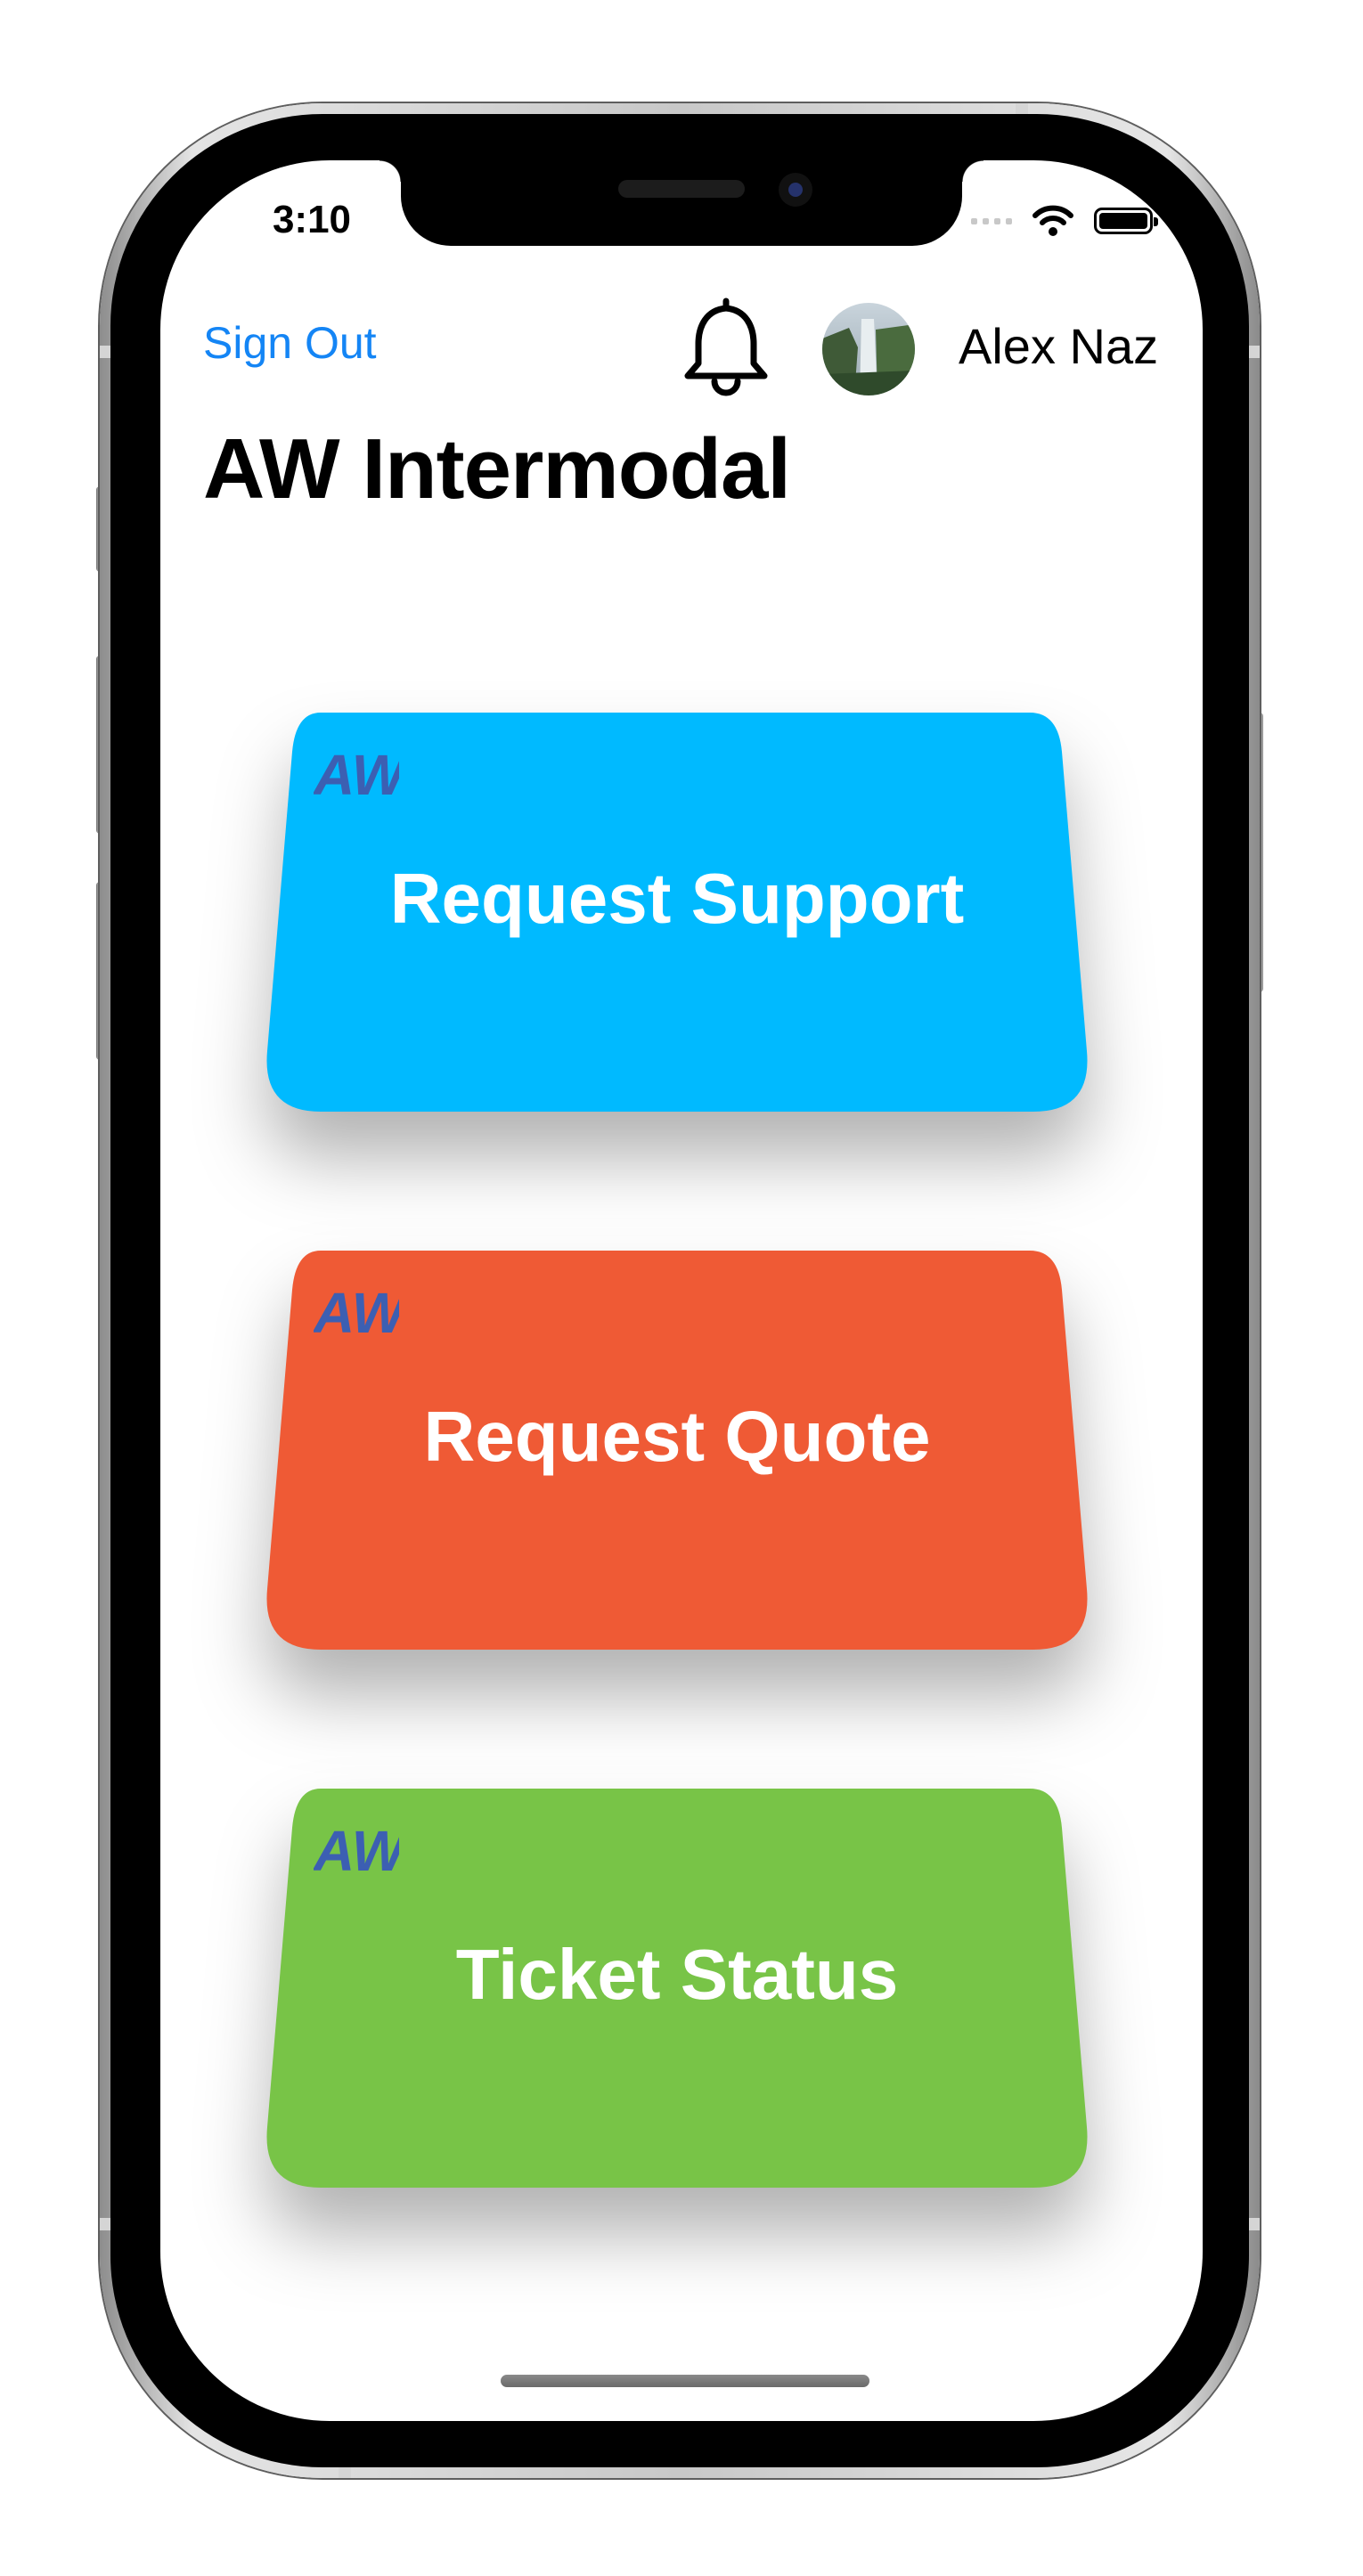 Image resolution: width=1363 pixels, height=2576 pixels. I want to click on request-support-card: AW Request Support, so click(677, 913).